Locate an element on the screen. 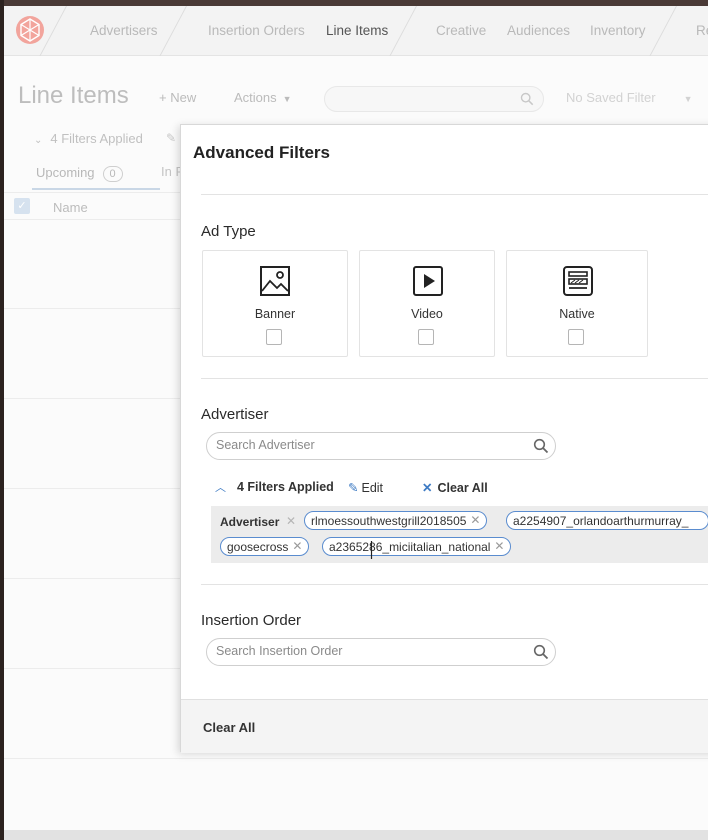  ad-type-native-label: Native is located at coordinates (577, 314).